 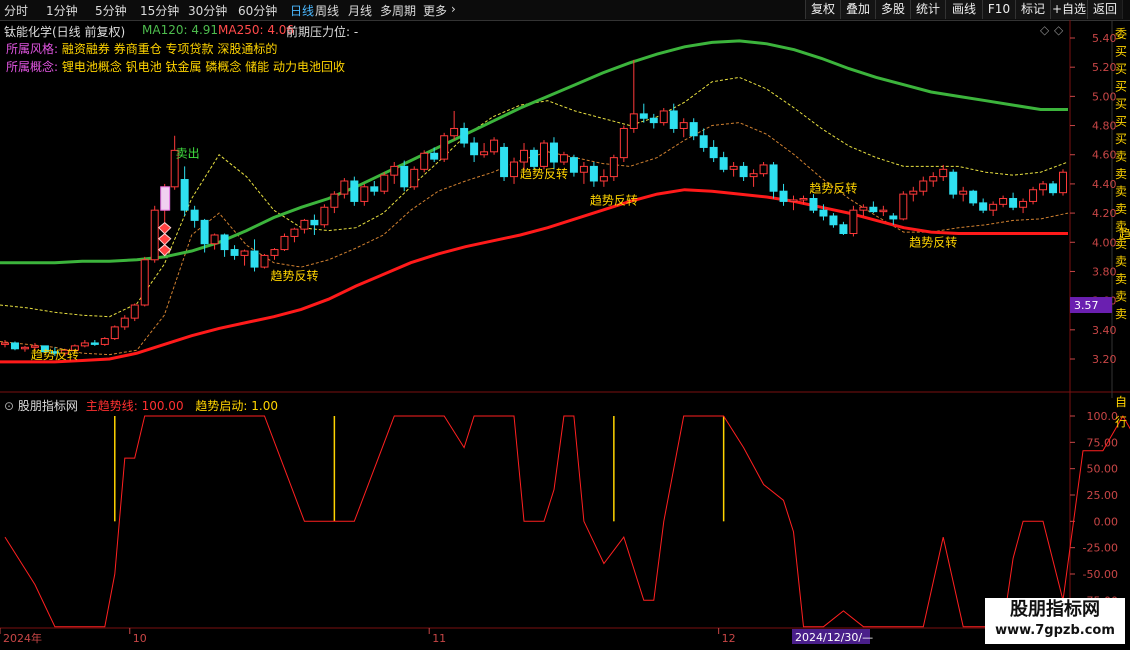 I want to click on strip-tag: 行, so click(x=1121, y=422).